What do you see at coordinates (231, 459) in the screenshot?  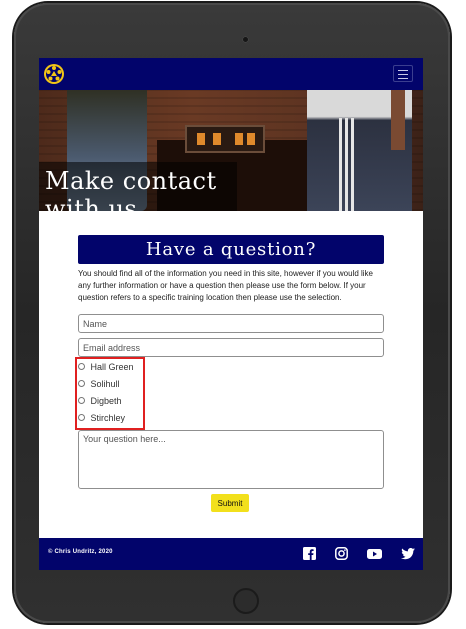 I see `question-textarea` at bounding box center [231, 459].